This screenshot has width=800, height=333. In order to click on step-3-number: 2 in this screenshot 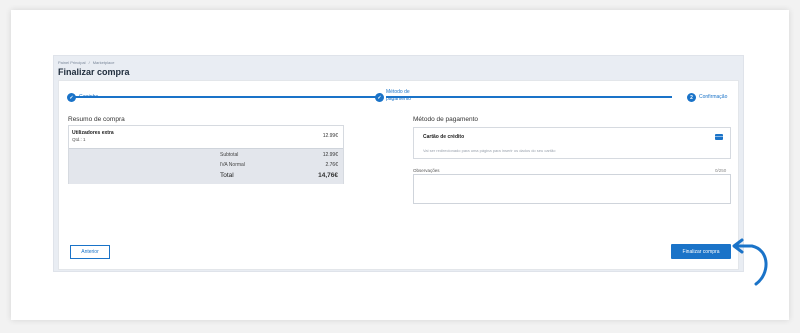, I will do `click(691, 97)`.